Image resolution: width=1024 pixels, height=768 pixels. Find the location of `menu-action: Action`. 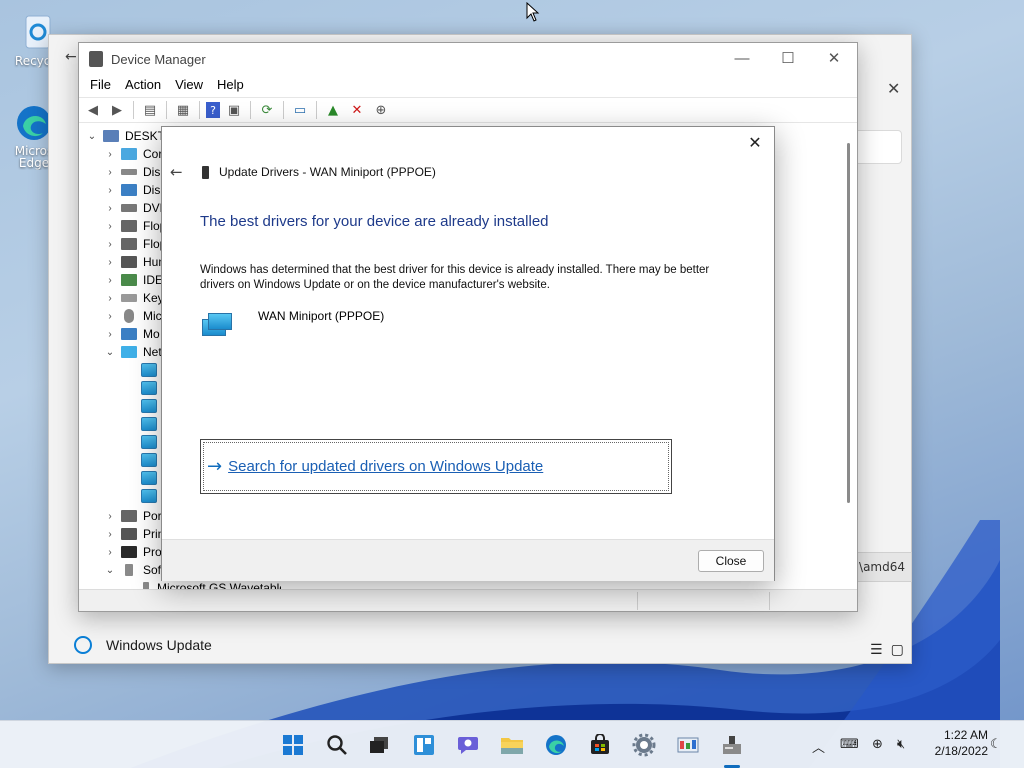

menu-action: Action is located at coordinates (143, 86).